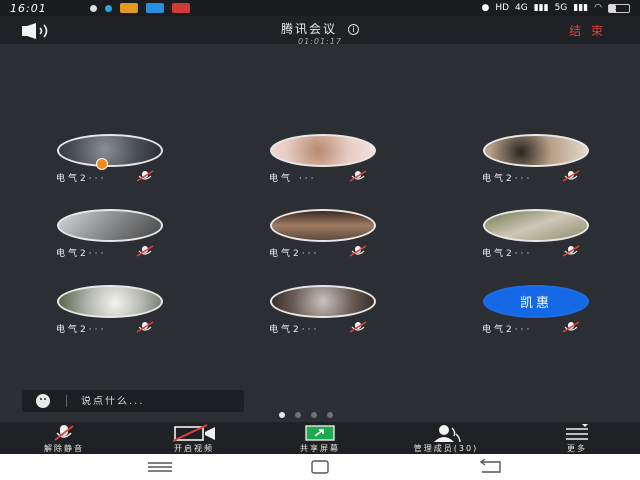  What do you see at coordinates (43, 401) in the screenshot?
I see `emoji-icon` at bounding box center [43, 401].